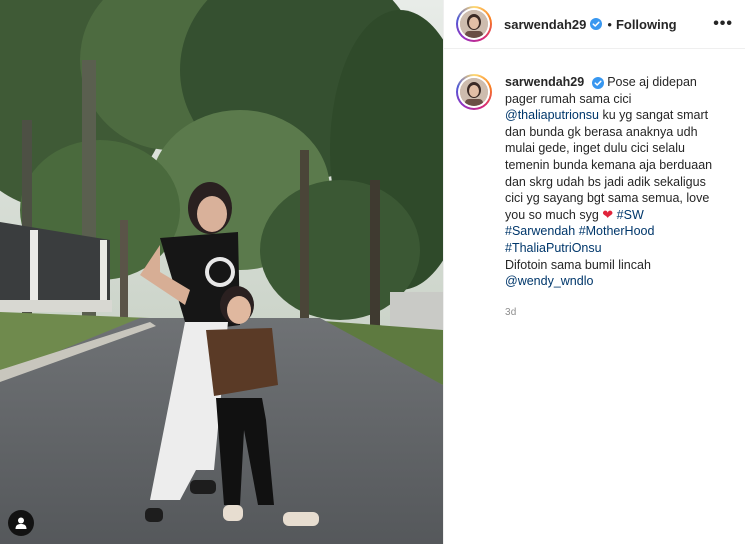  I want to click on hashtag-link: #Sarwendah, so click(540, 231).